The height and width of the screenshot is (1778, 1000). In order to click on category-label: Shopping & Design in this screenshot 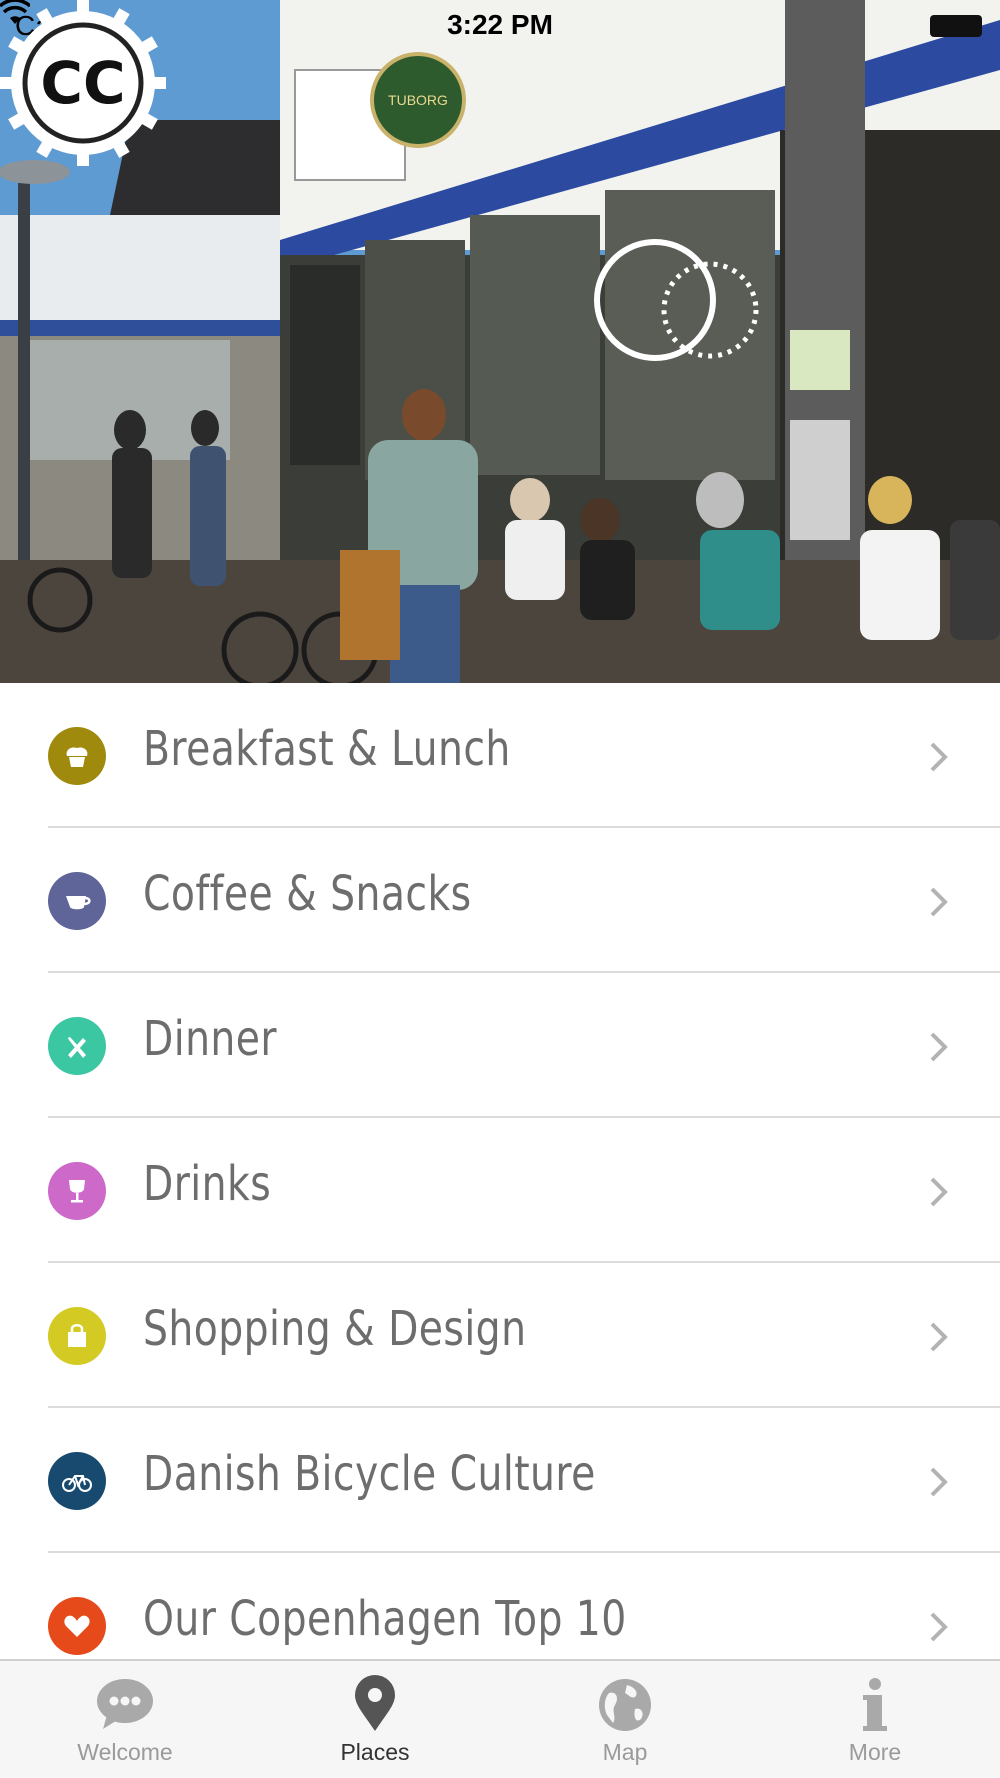, I will do `click(335, 1329)`.